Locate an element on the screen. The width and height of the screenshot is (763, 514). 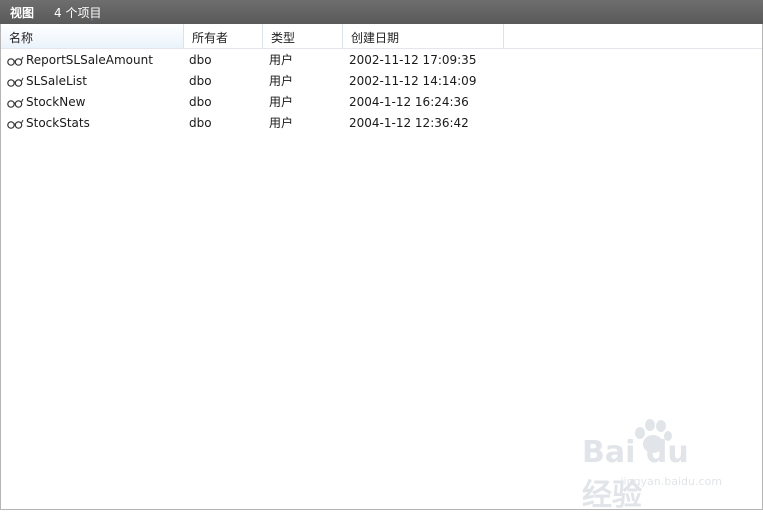
column-header-type: 类型 is located at coordinates (303, 36).